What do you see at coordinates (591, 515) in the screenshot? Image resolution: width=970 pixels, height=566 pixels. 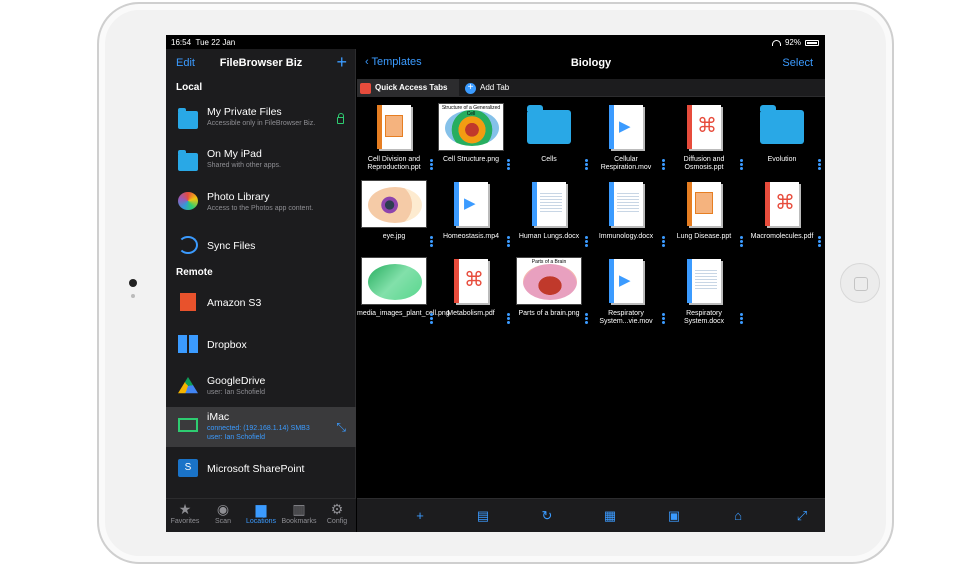 I see `bottom-toolbar: + ▤ ↻ ▦ ▣ ⌂ ⤢` at bounding box center [591, 515].